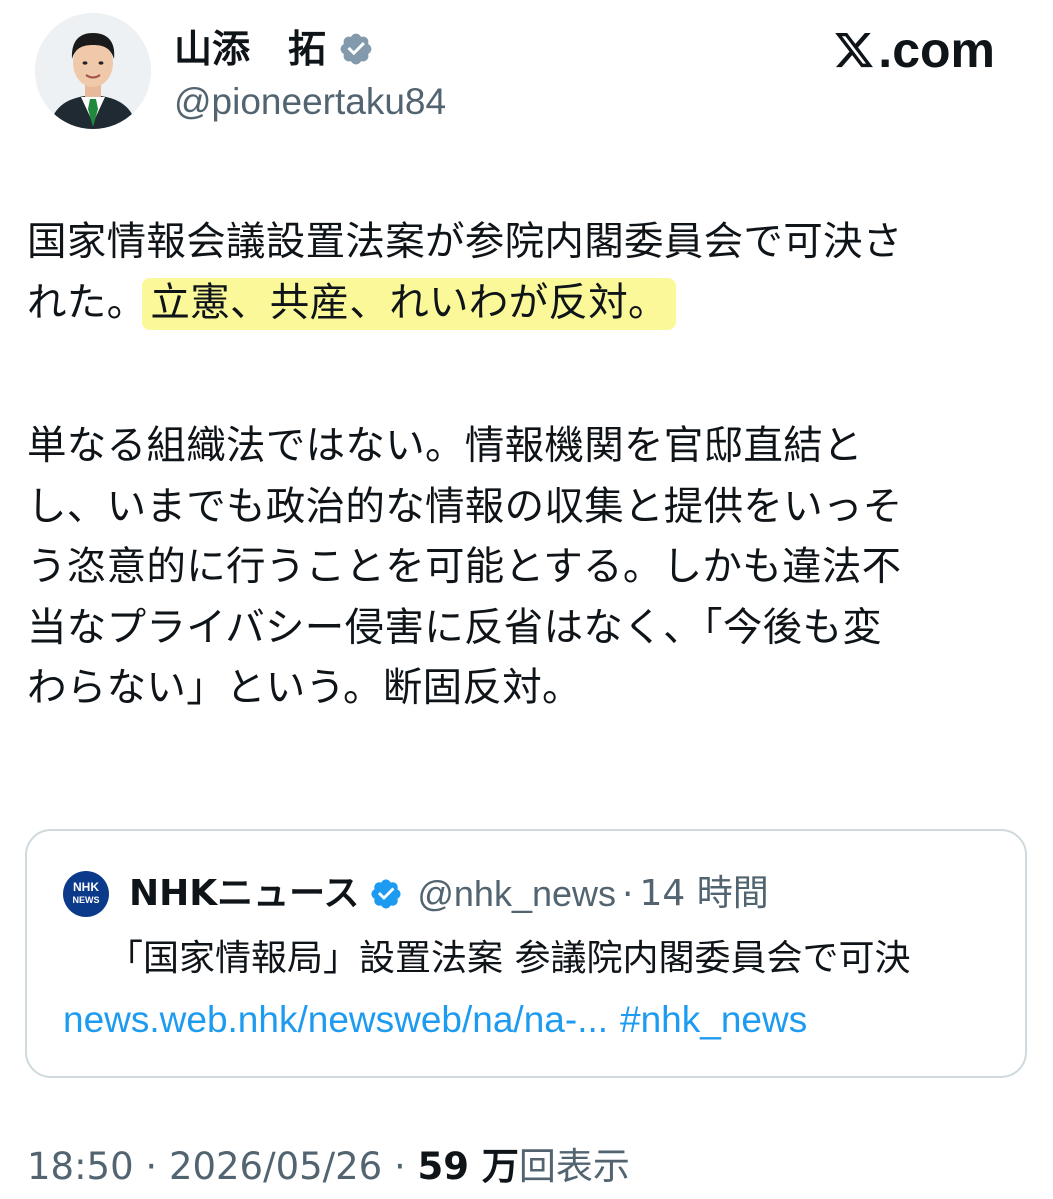  Describe the element at coordinates (86, 900) in the screenshot. I see `nhk-logo-line2: NEWS` at that location.